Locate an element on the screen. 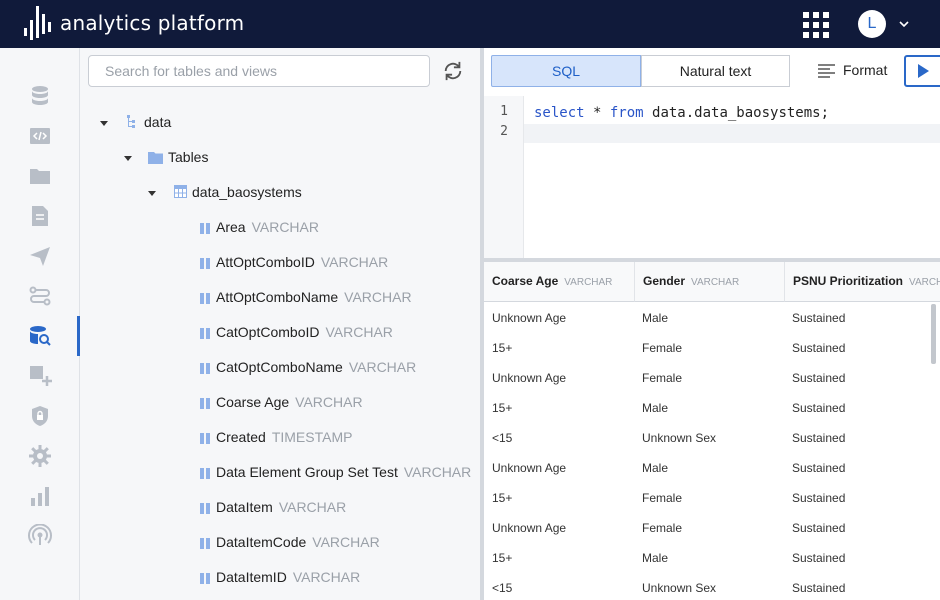 This screenshot has height=600, width=940. settings-icon is located at coordinates (40, 456).